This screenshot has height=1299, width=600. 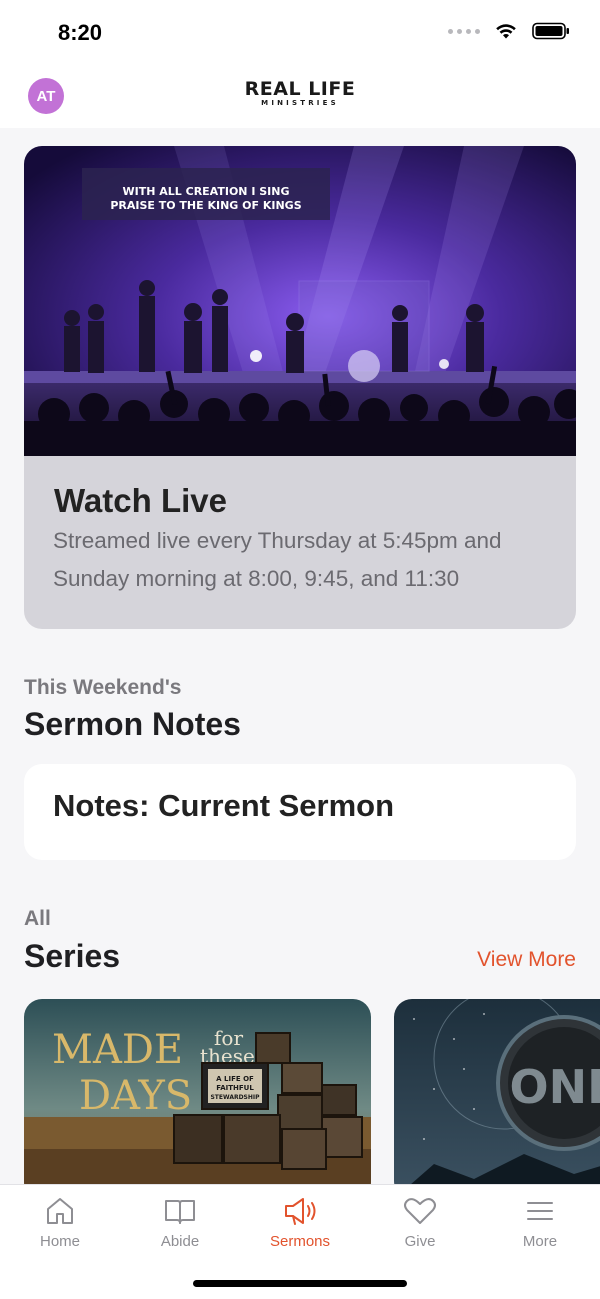 What do you see at coordinates (180, 1212) in the screenshot?
I see `book-icon` at bounding box center [180, 1212].